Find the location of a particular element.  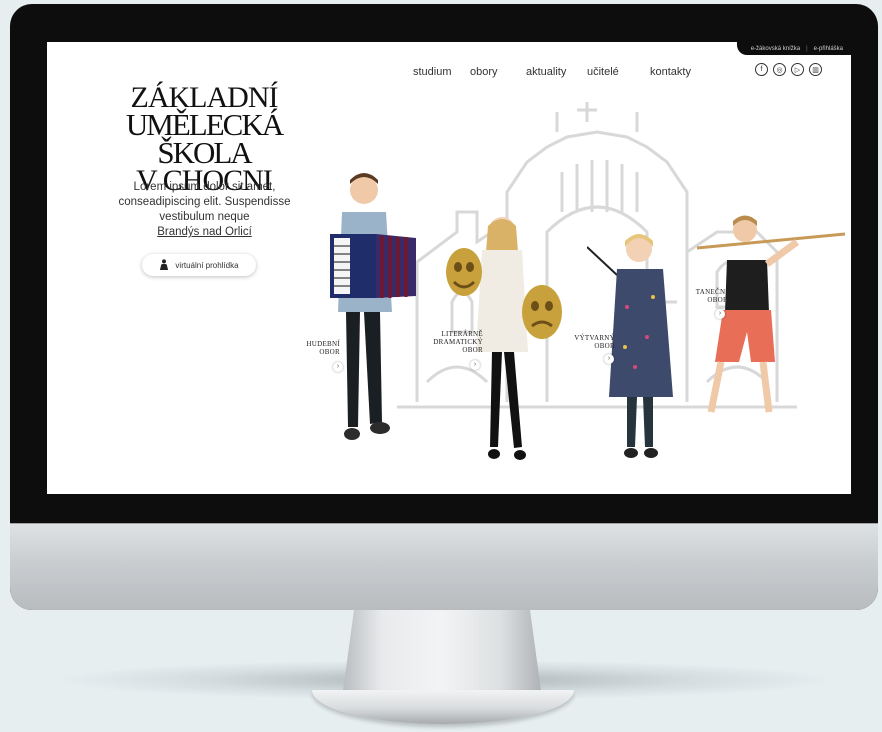

facebook-icon: f is located at coordinates (761, 69).